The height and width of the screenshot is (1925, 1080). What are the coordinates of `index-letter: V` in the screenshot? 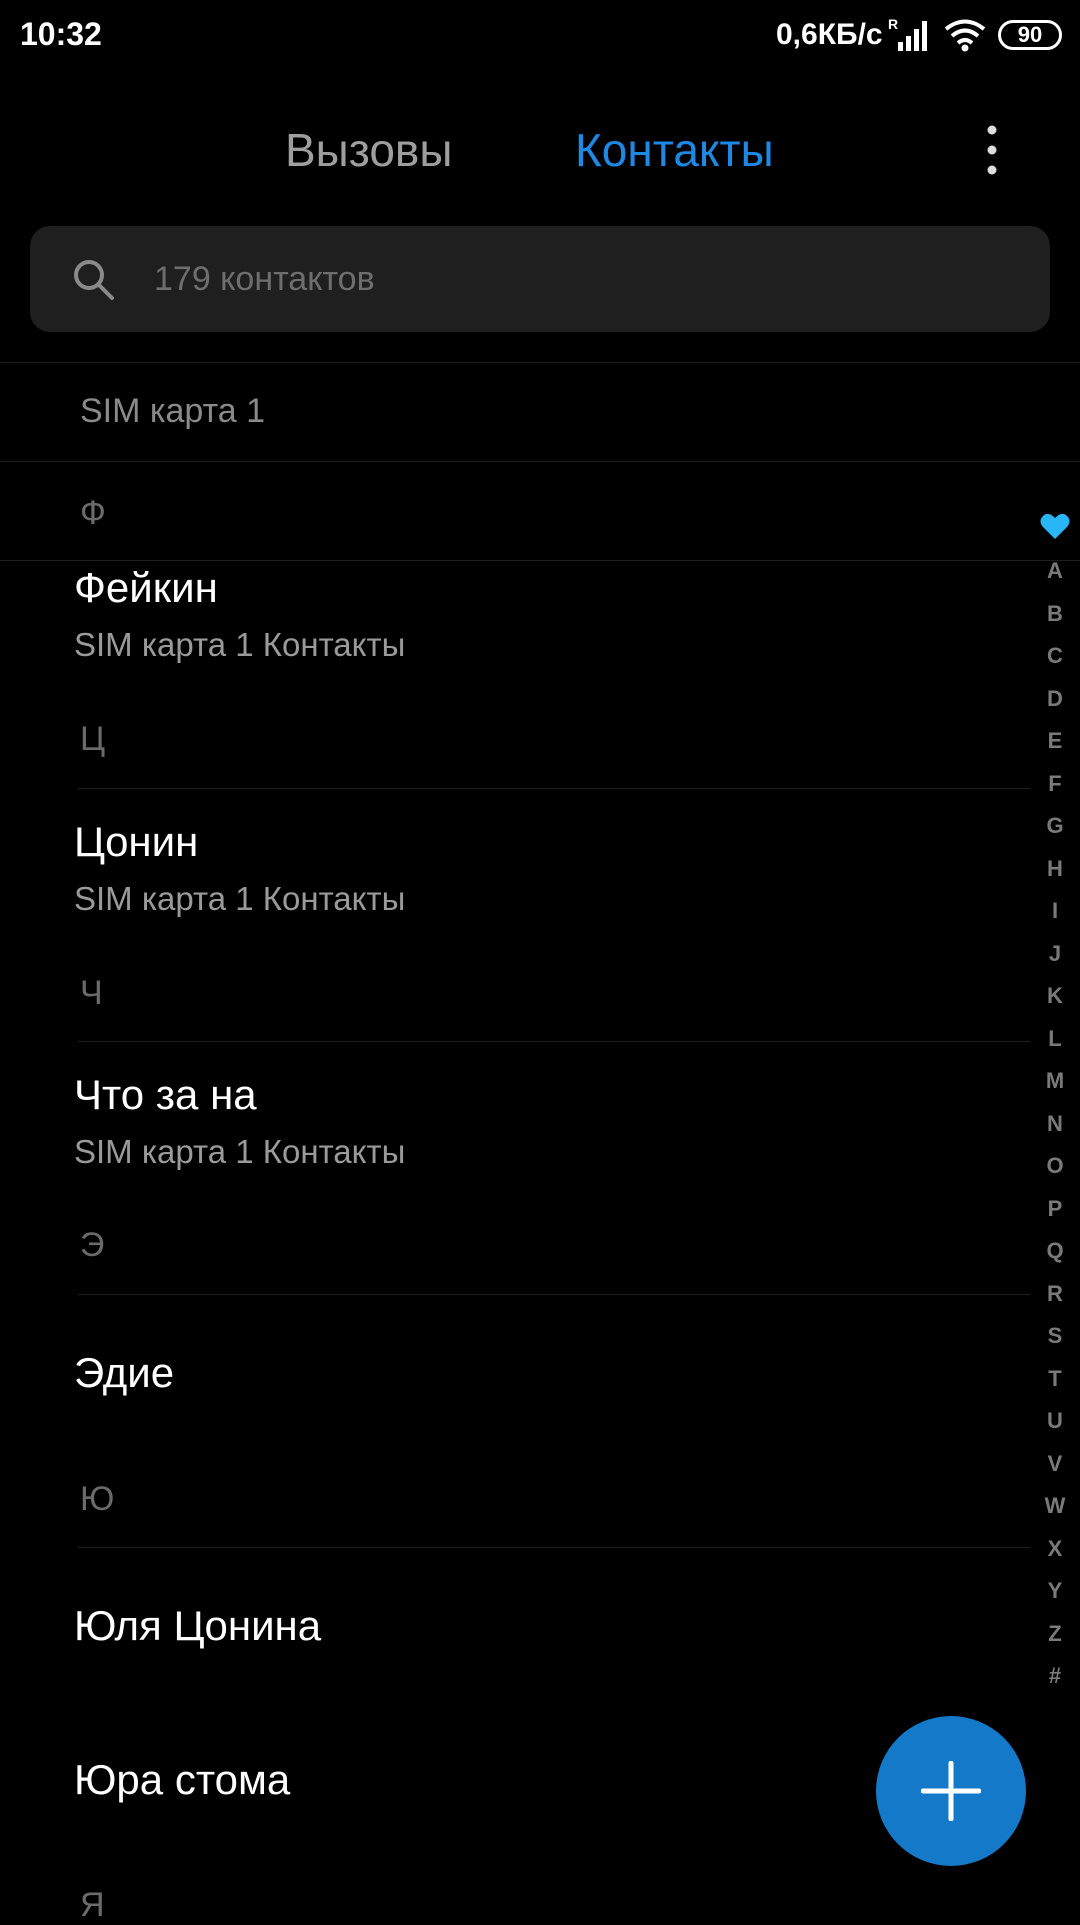 It's located at (1055, 1464).